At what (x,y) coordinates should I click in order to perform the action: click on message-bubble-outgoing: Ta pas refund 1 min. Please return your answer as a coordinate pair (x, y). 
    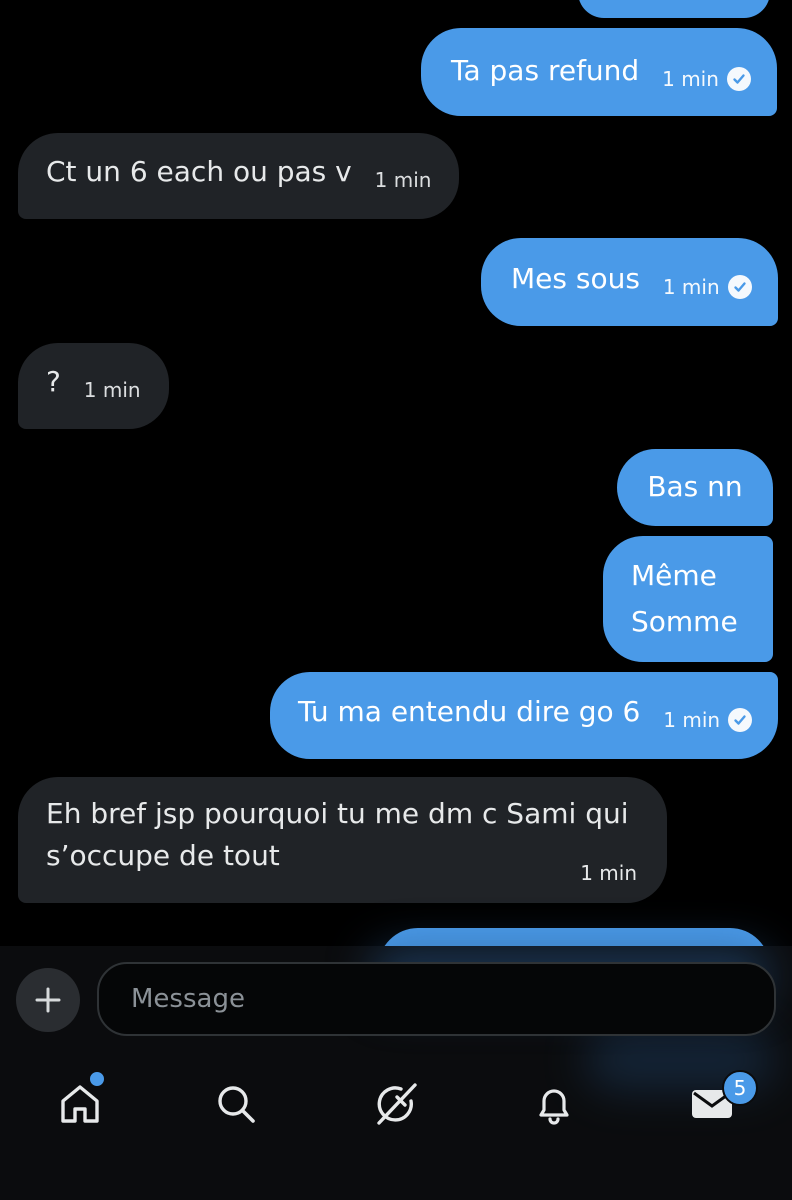
    Looking at the image, I should click on (599, 72).